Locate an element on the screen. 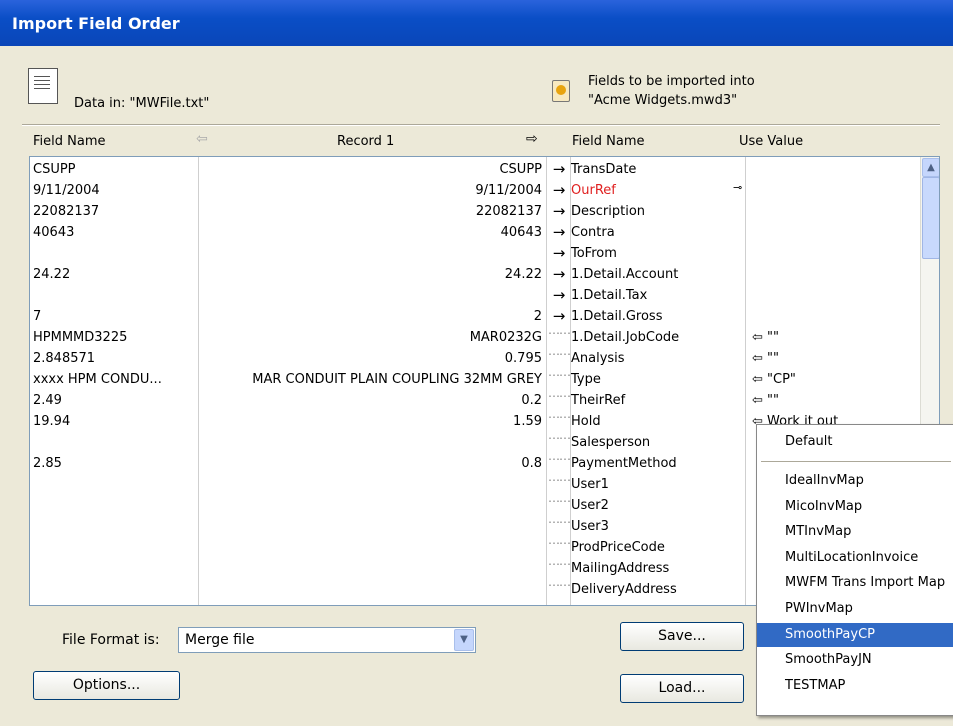  menu-item: TESTMAP is located at coordinates (855, 686).